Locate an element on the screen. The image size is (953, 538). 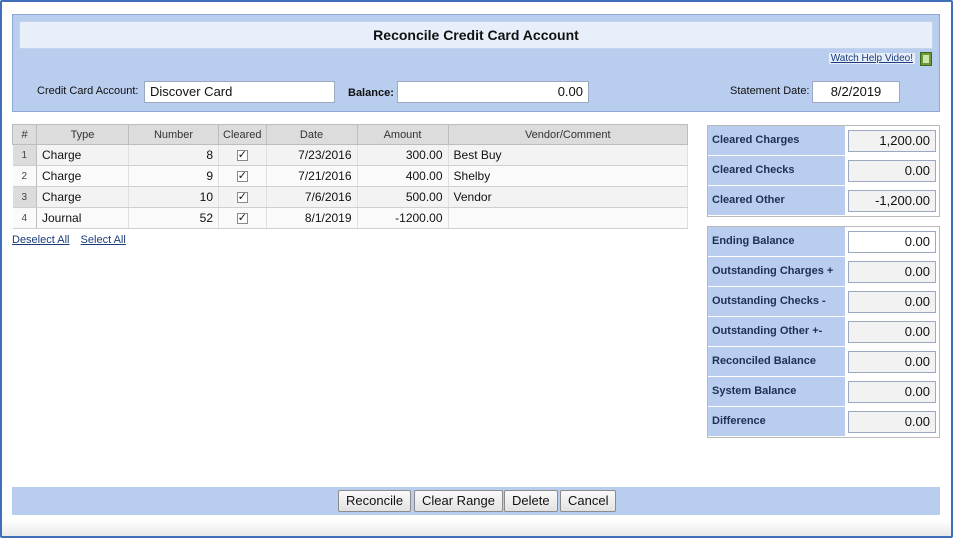
summary-label: Outstanding Other +- is located at coordinates (776, 332).